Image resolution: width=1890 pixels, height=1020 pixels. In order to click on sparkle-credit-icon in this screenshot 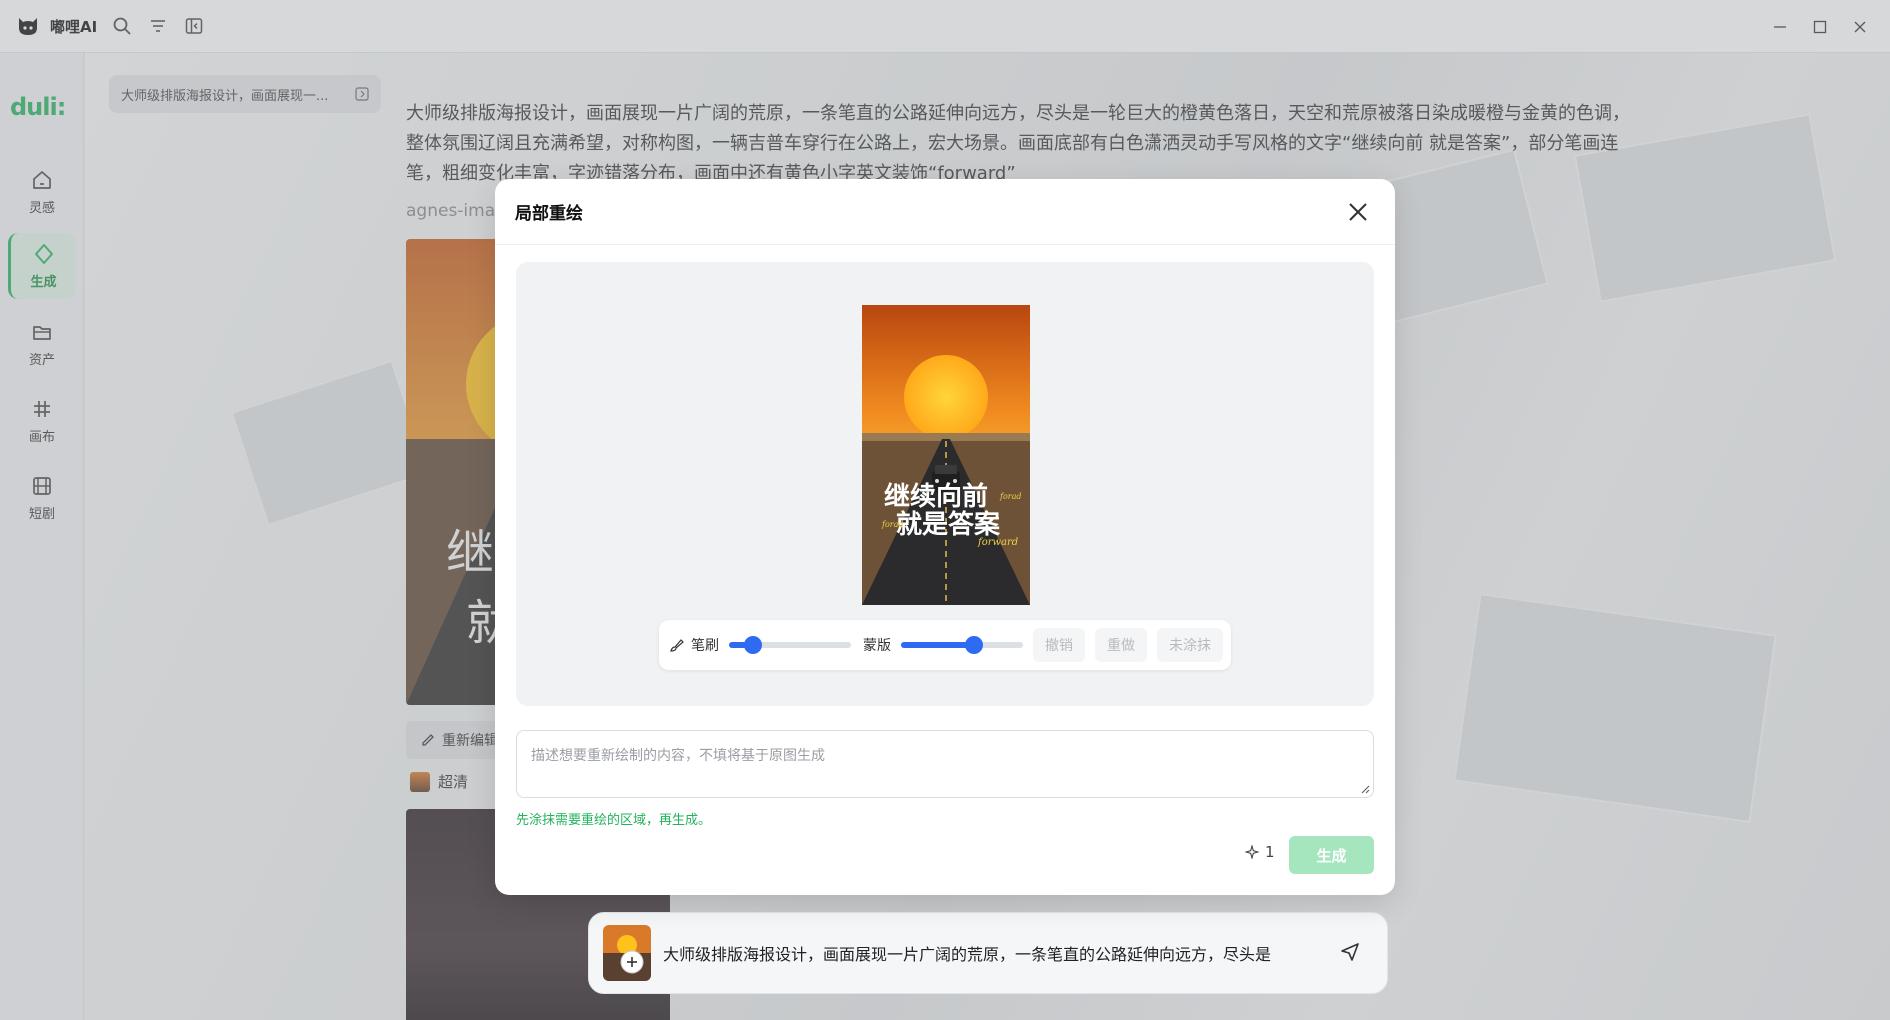, I will do `click(1252, 852)`.